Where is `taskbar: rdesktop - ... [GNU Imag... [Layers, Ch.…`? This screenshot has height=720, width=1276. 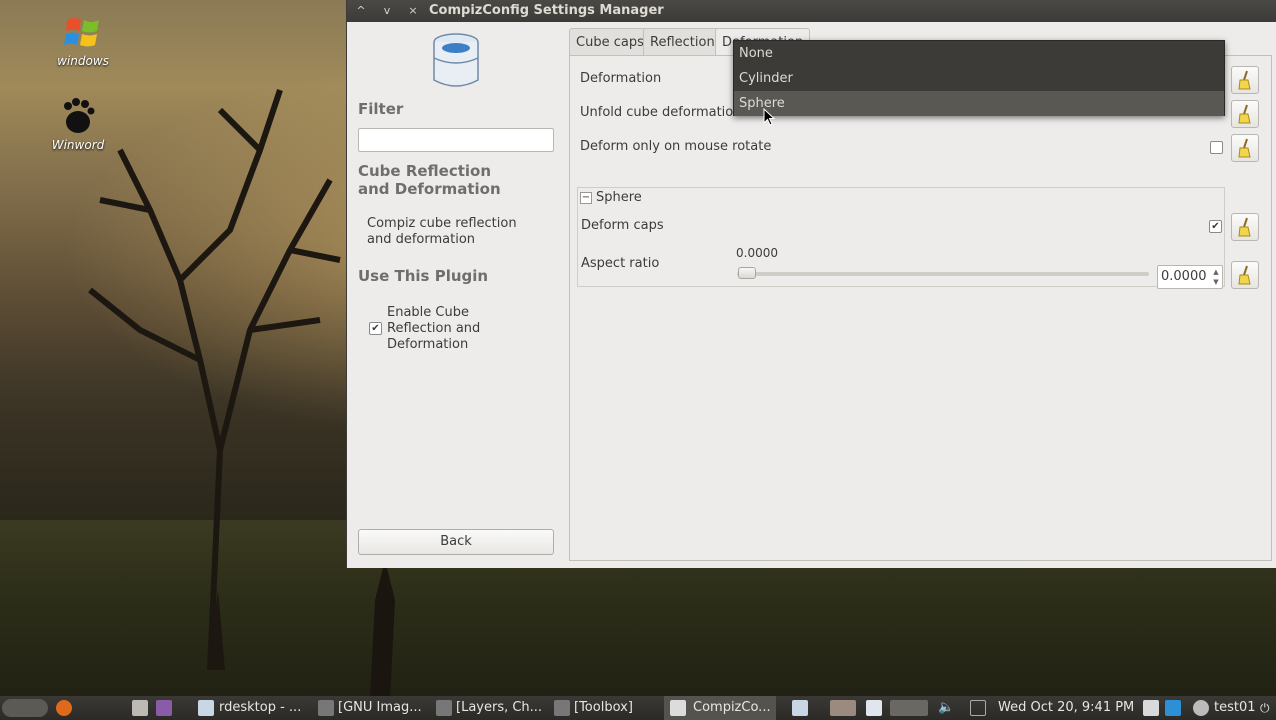 taskbar: rdesktop - ... [GNU Imag... [Layers, Ch.… is located at coordinates (638, 708).